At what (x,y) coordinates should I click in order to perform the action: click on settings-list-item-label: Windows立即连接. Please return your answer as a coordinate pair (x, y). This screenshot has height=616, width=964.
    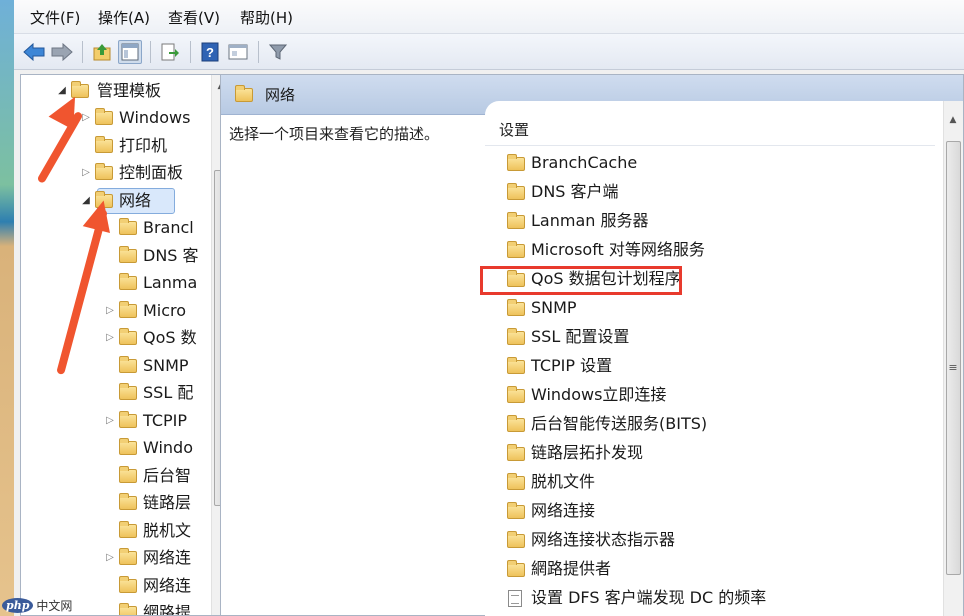
    Looking at the image, I should click on (599, 394).